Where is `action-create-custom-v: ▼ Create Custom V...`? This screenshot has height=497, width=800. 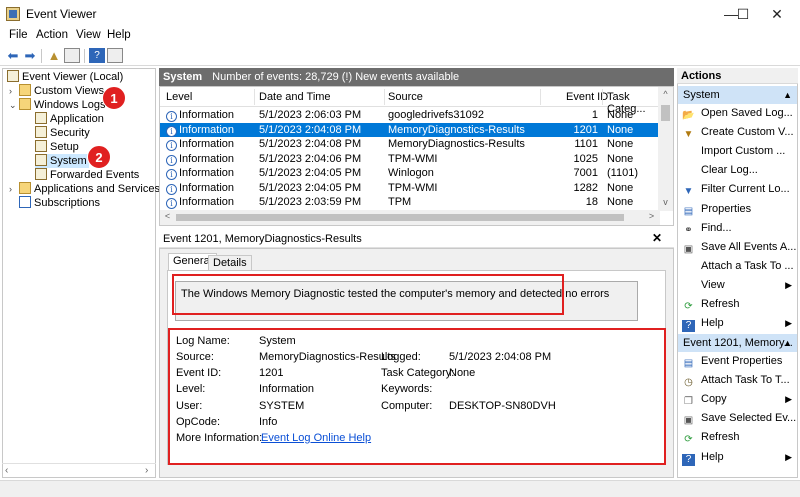
action-create-custom-v: ▼ Create Custom V... is located at coordinates (737, 132).